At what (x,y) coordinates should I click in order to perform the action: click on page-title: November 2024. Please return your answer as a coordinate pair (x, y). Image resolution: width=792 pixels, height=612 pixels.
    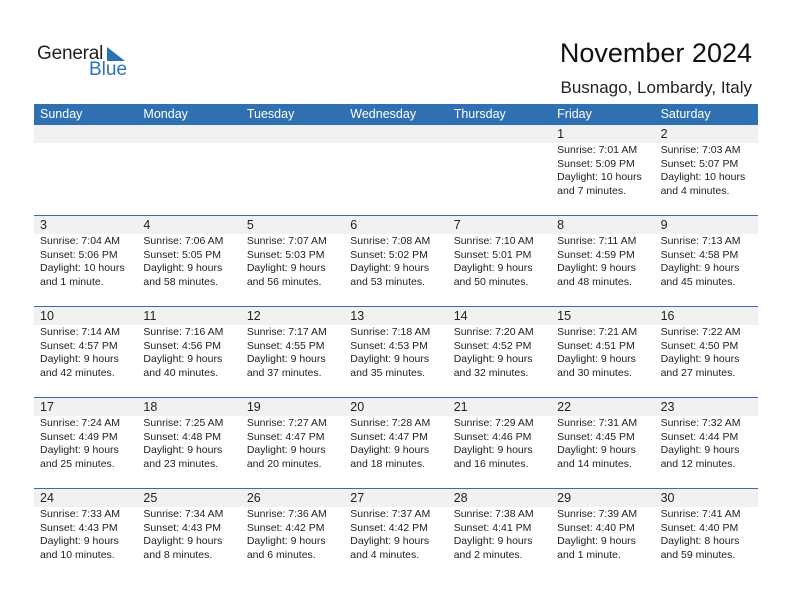
    Looking at the image, I should click on (655, 53).